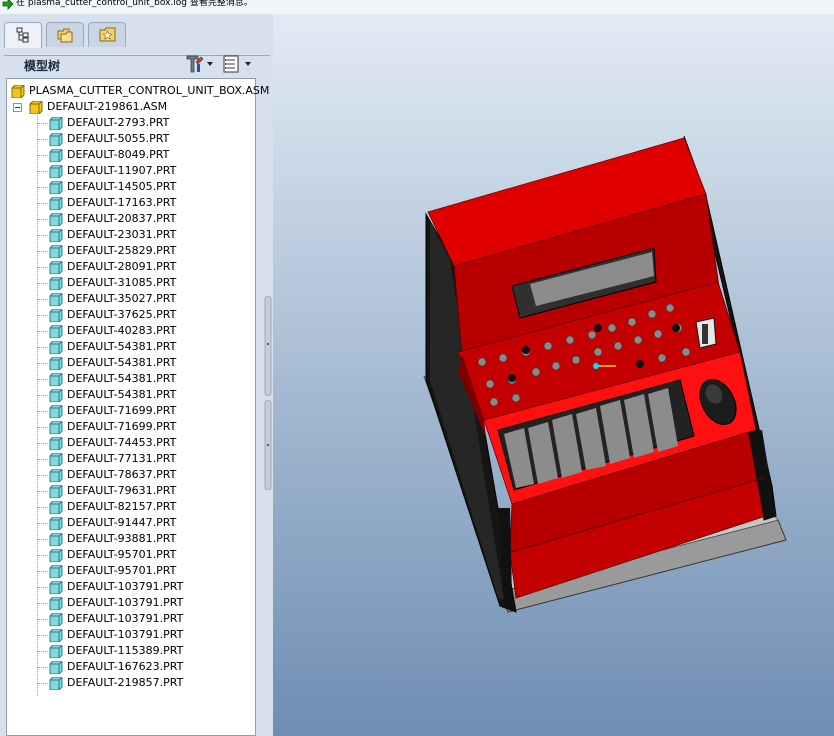 Image resolution: width=834 pixels, height=736 pixels. What do you see at coordinates (268, 346) in the screenshot?
I see `pane-splitter-upper` at bounding box center [268, 346].